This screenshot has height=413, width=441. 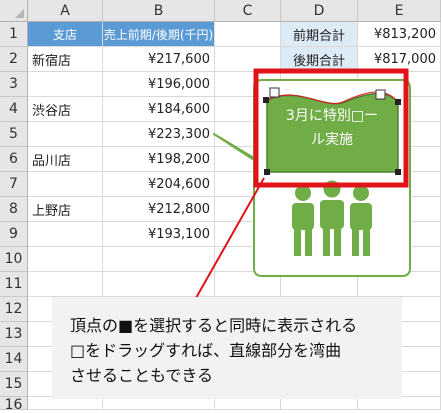 What do you see at coordinates (398, 102) in the screenshot?
I see `vertex-handle-top-right` at bounding box center [398, 102].